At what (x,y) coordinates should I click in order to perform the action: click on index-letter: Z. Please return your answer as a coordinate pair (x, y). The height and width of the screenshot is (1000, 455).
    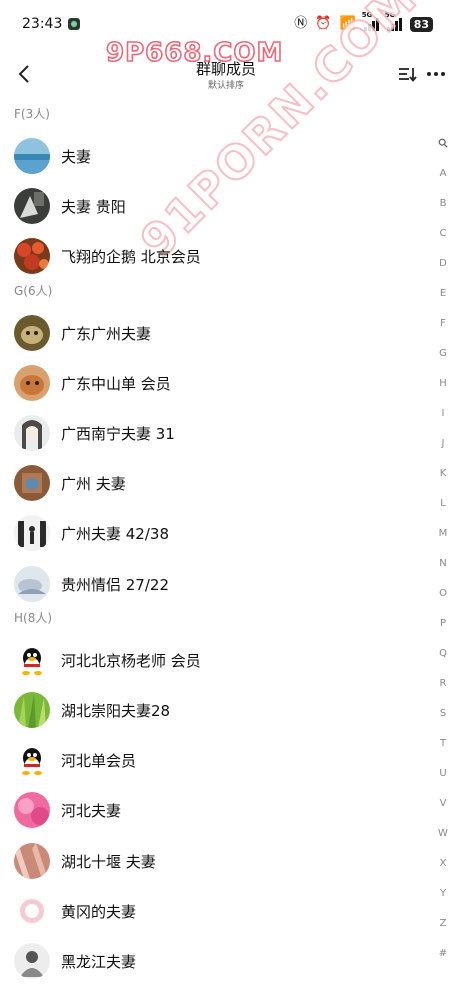
    Looking at the image, I should click on (443, 923).